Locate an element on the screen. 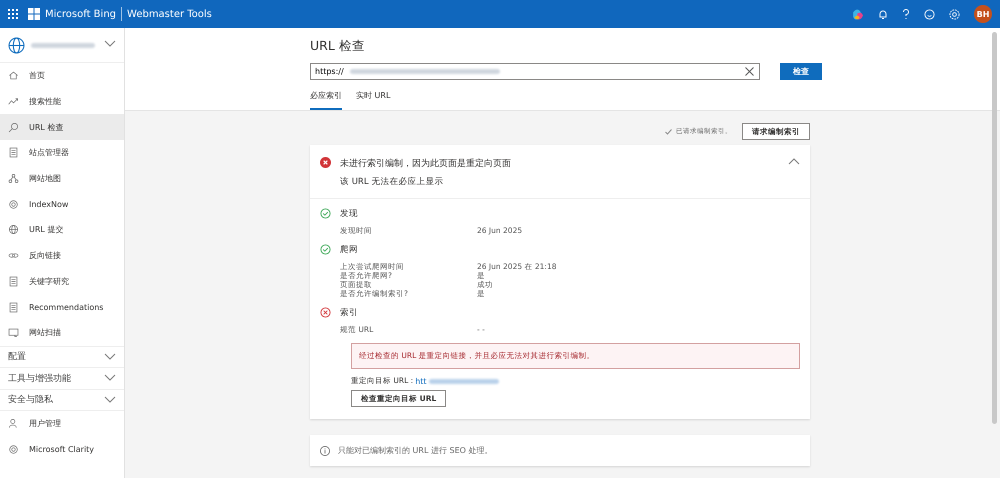  bell-icon is located at coordinates (883, 14).